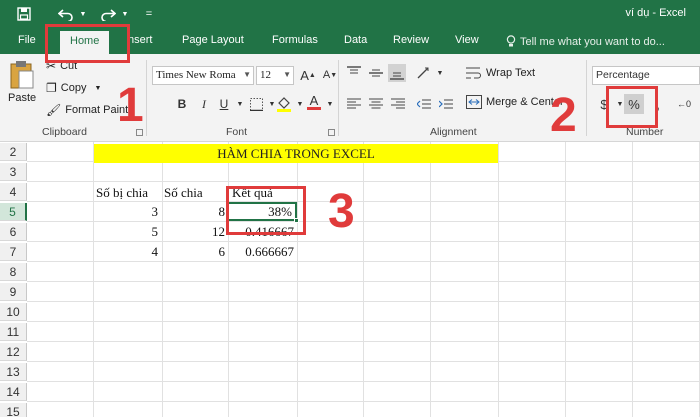  Describe the element at coordinates (511, 73) in the screenshot. I see `wrap-text-label: Wrap Text` at that location.